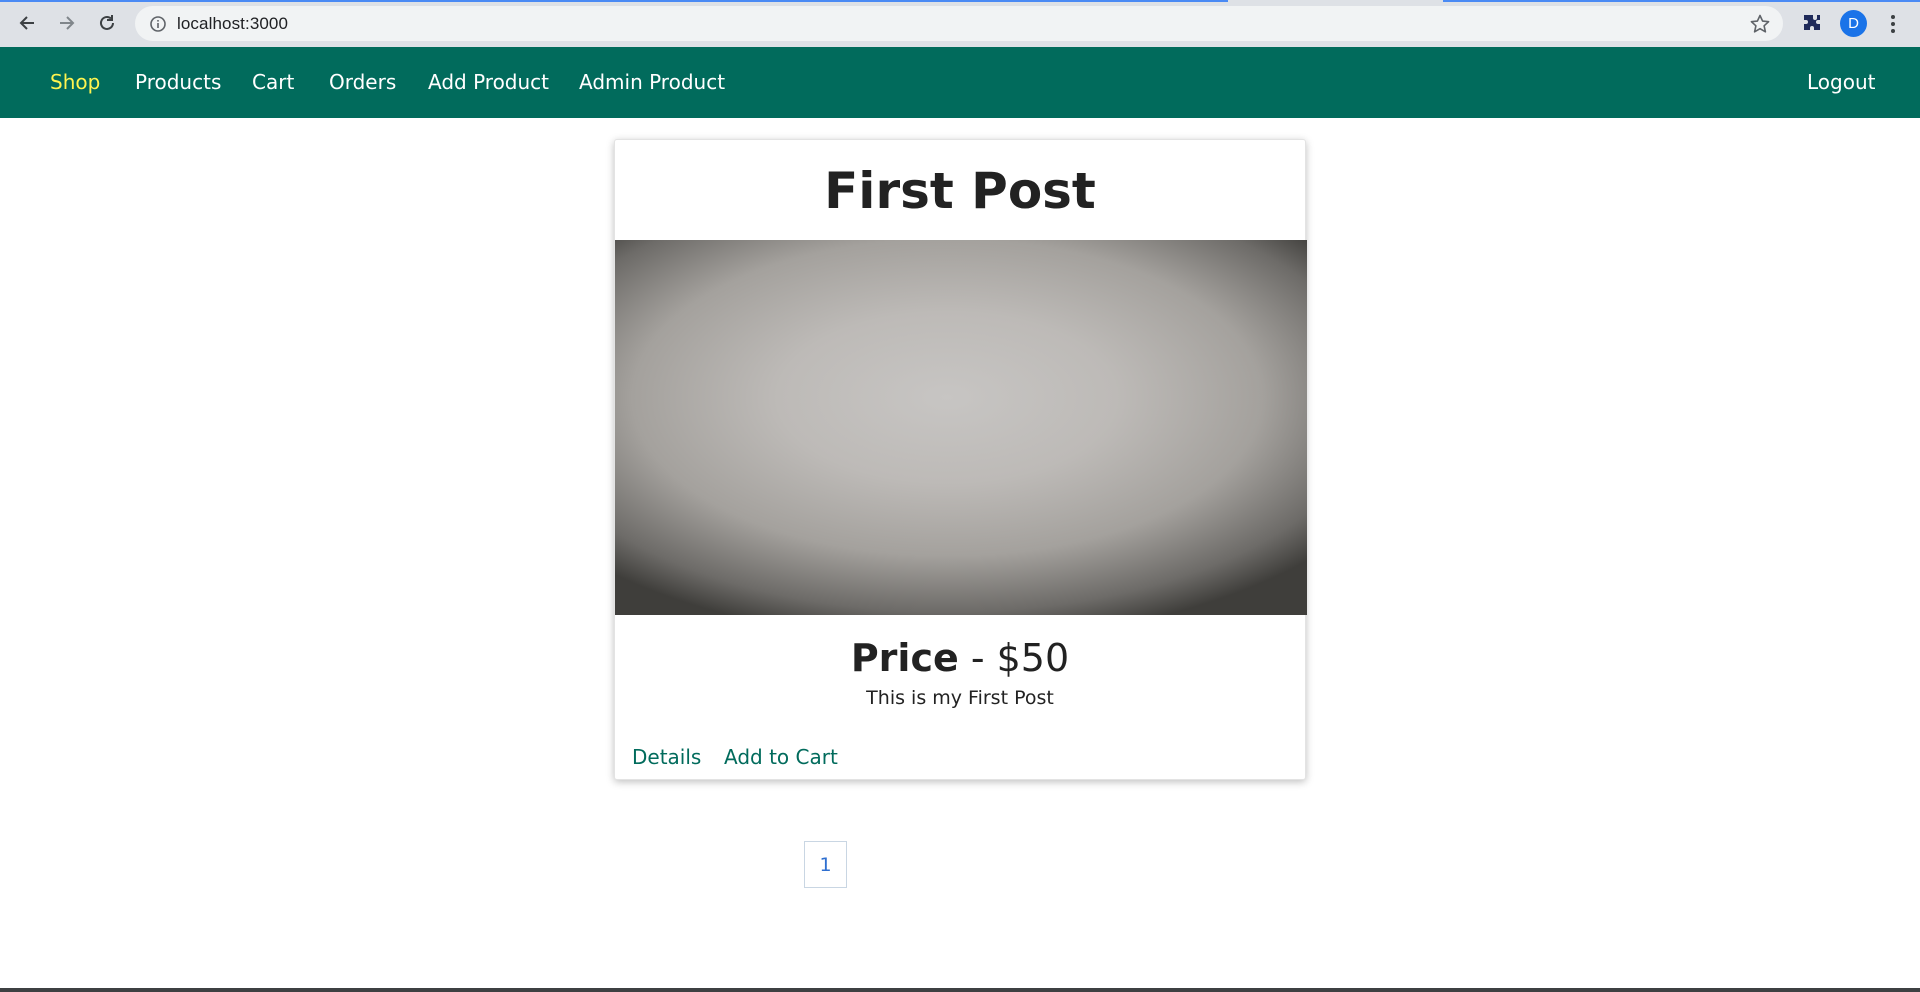  What do you see at coordinates (1760, 24) in the screenshot?
I see `star-icon` at bounding box center [1760, 24].